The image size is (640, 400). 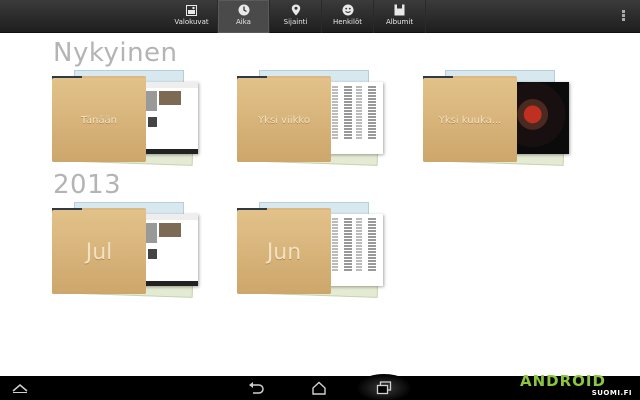 What do you see at coordinates (319, 388) in the screenshot?
I see `home-icon` at bounding box center [319, 388].